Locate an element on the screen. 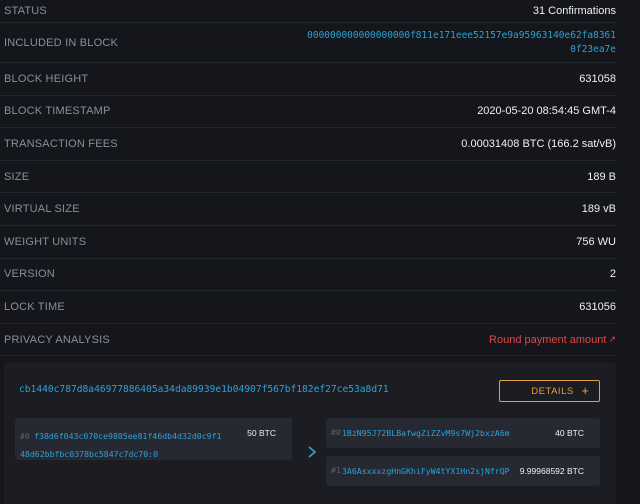 Image resolution: width=640 pixels, height=504 pixels. detail-label: PRIVACY ANALYSIS is located at coordinates (57, 339).